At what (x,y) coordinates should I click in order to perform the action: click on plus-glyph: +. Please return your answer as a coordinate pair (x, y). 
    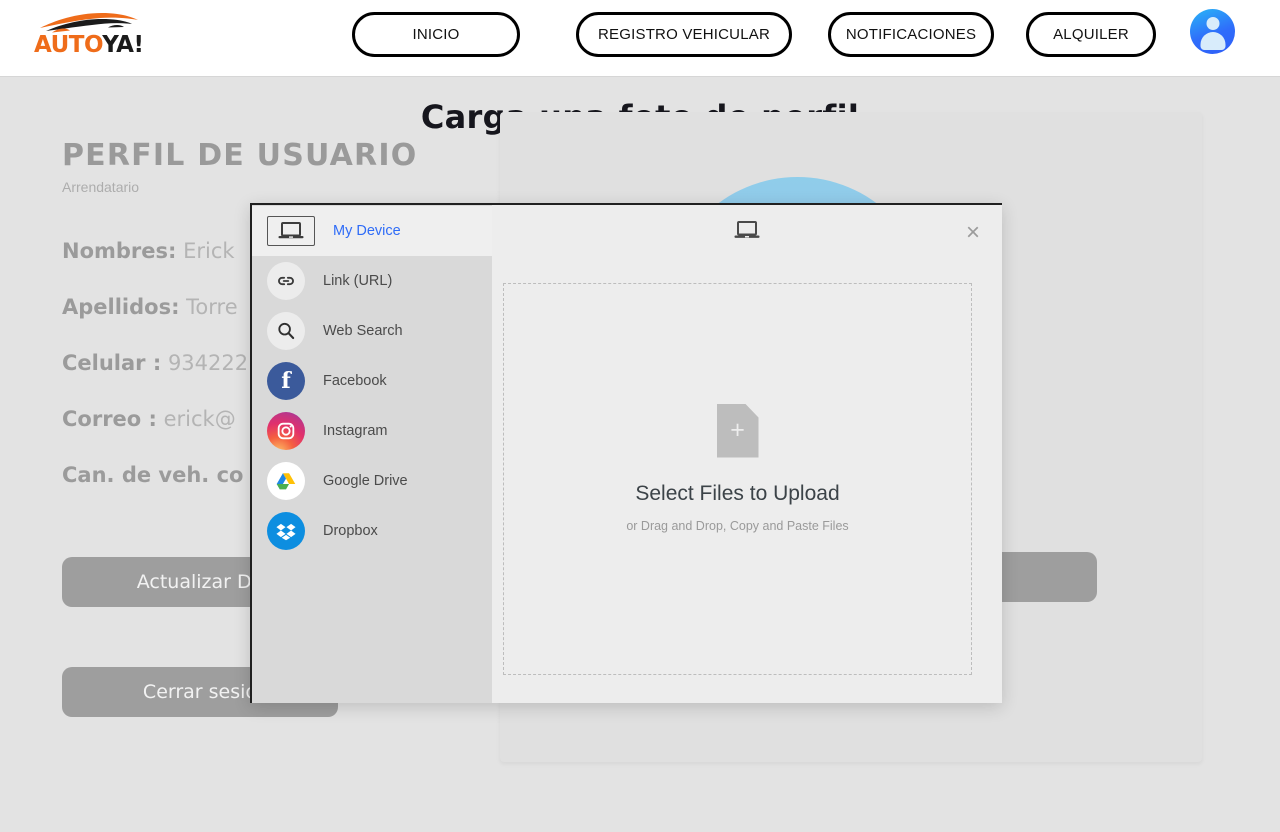
    Looking at the image, I should click on (737, 430).